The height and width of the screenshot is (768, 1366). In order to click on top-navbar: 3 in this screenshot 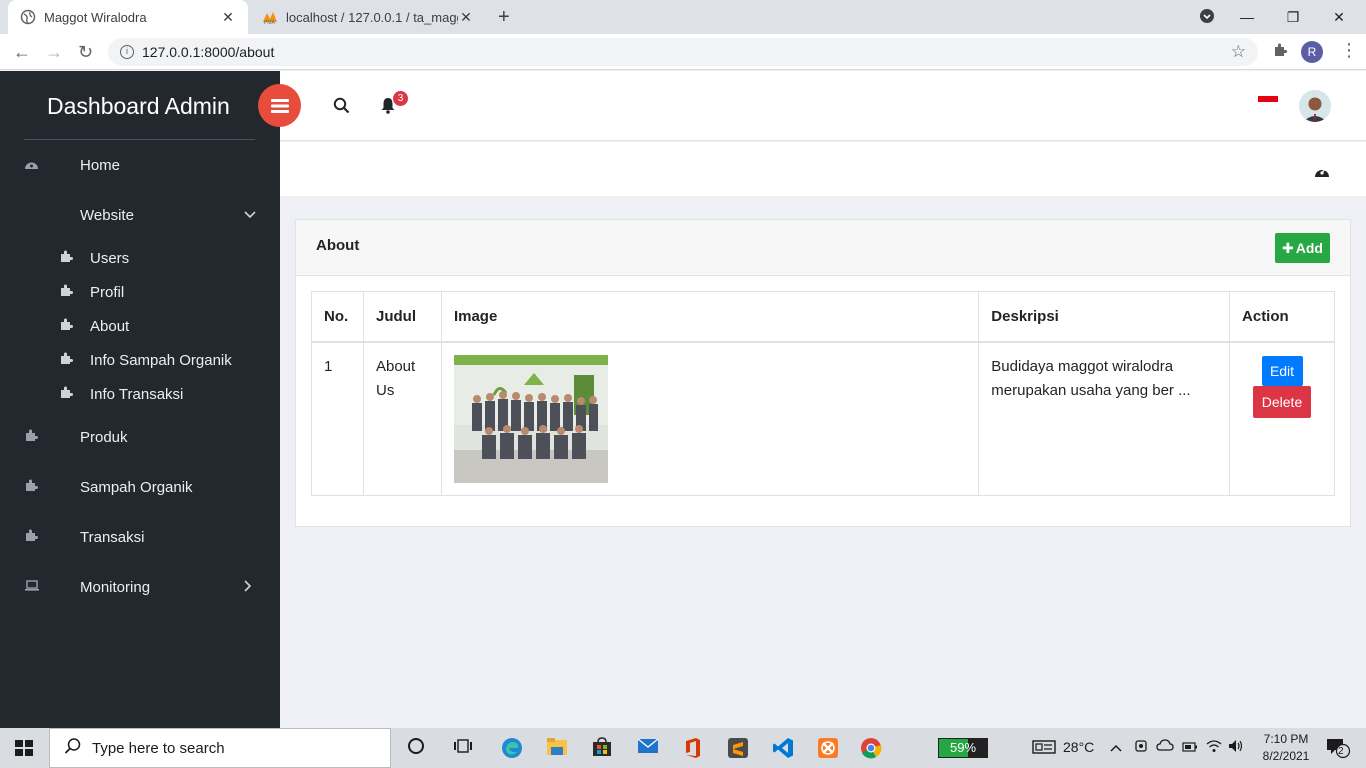, I will do `click(823, 106)`.